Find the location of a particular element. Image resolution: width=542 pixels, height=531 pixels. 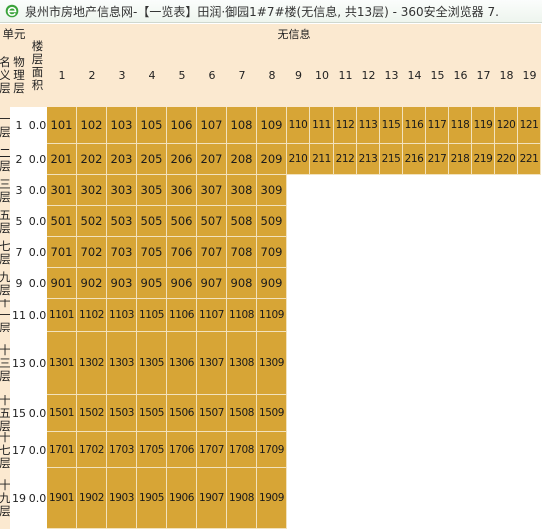

unit-cell: 201 is located at coordinates (62, 159).